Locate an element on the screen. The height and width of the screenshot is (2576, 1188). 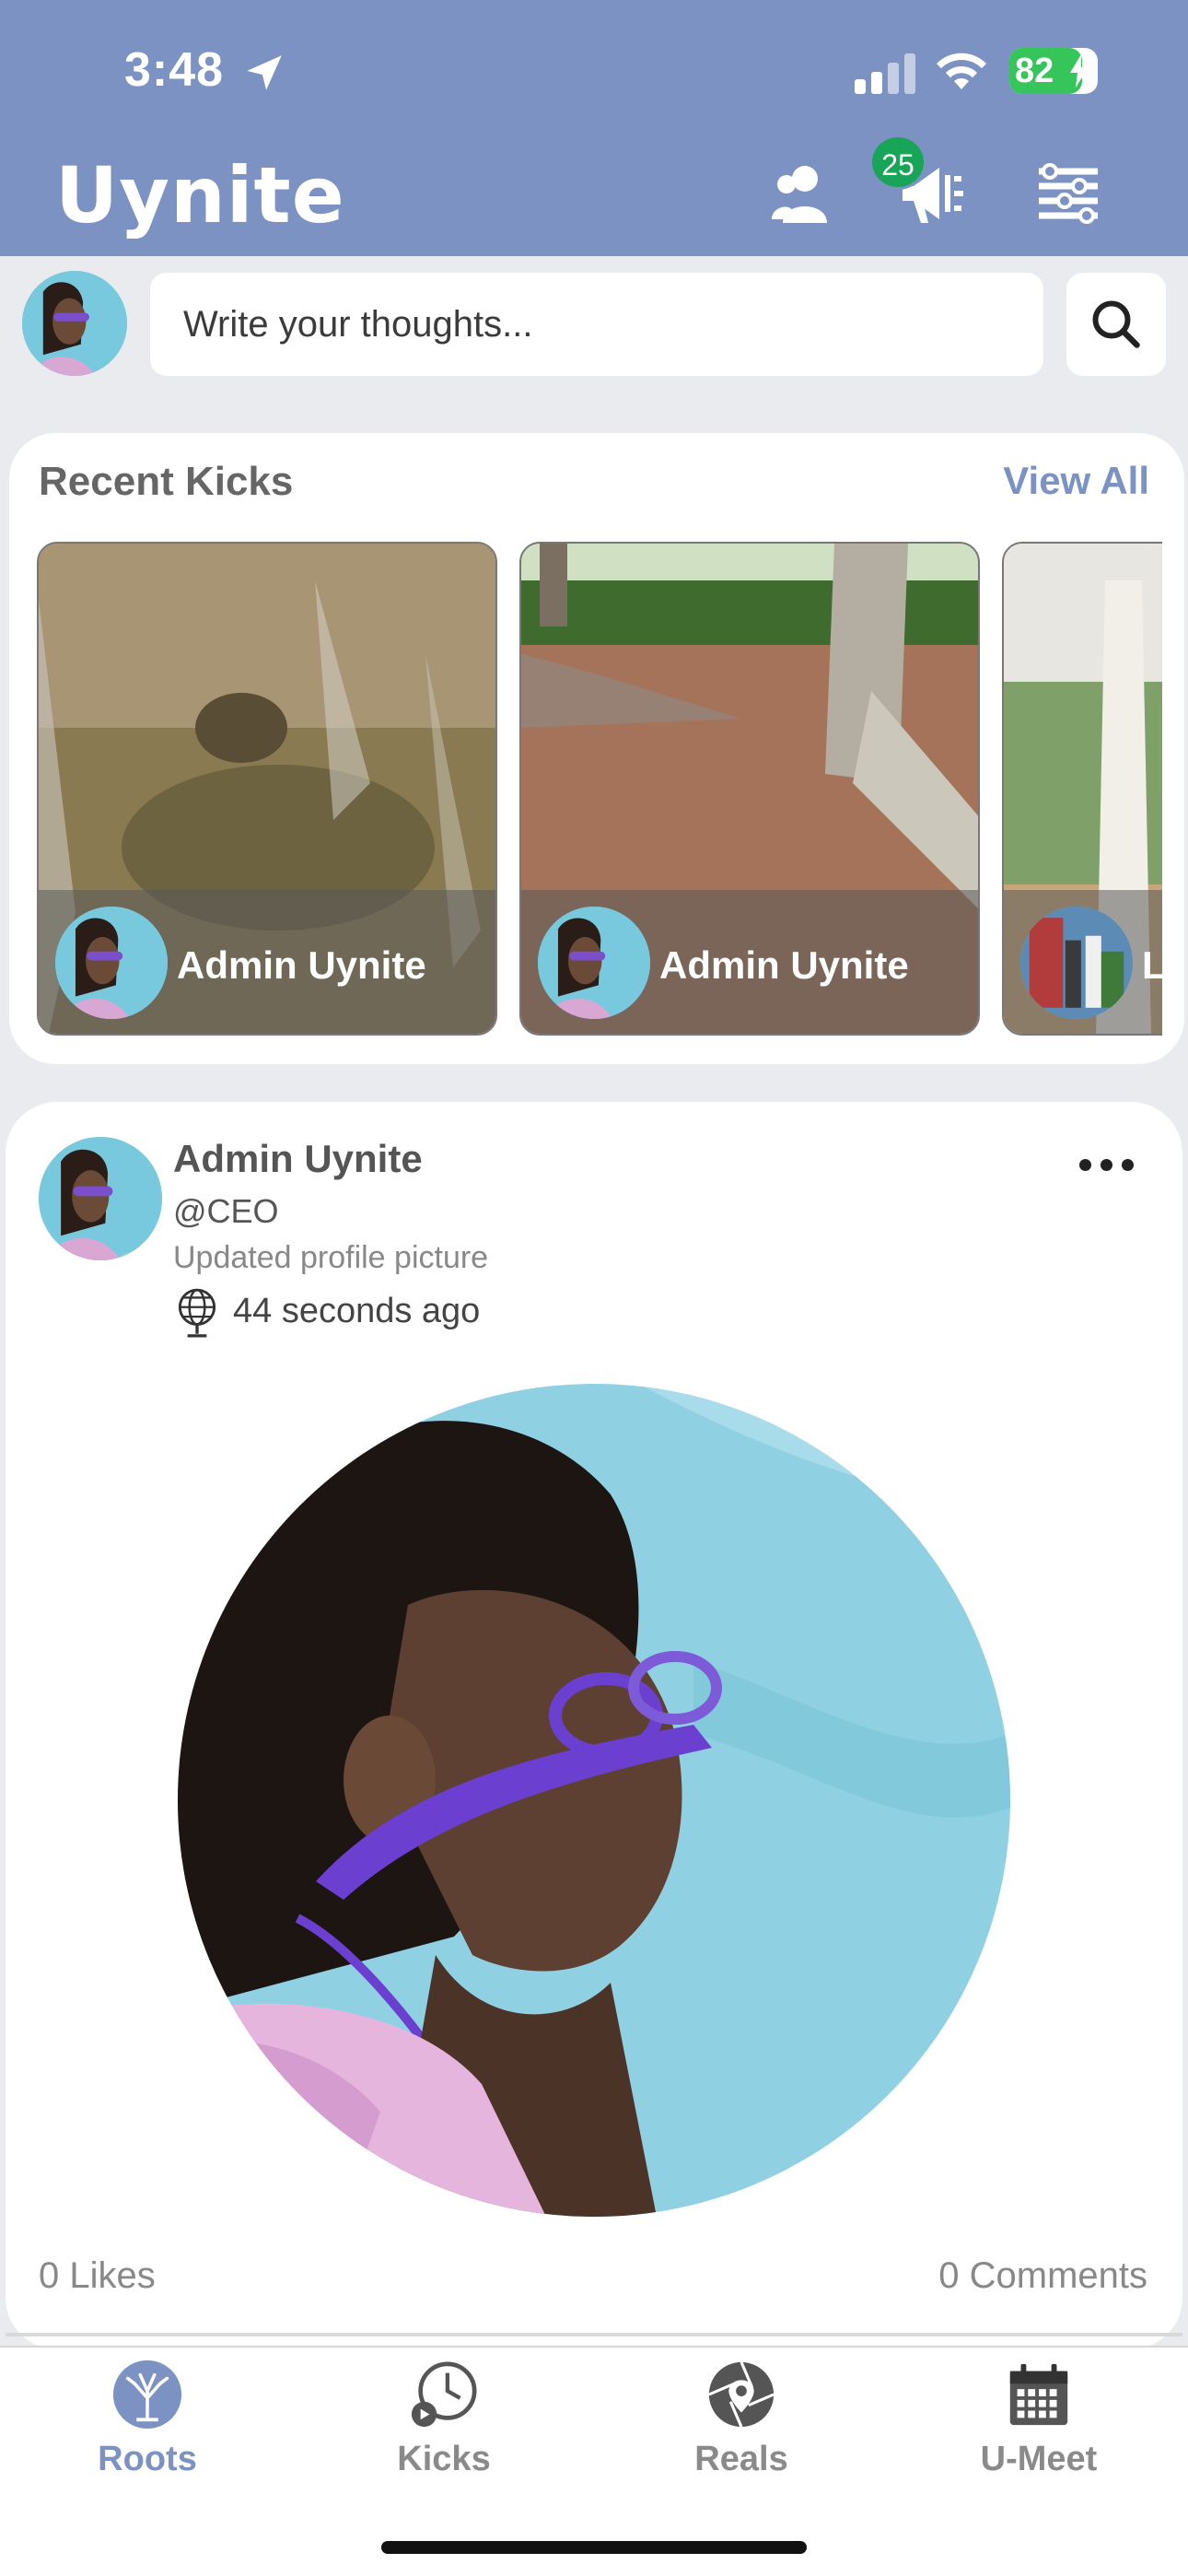
my-avatar is located at coordinates (74, 323).